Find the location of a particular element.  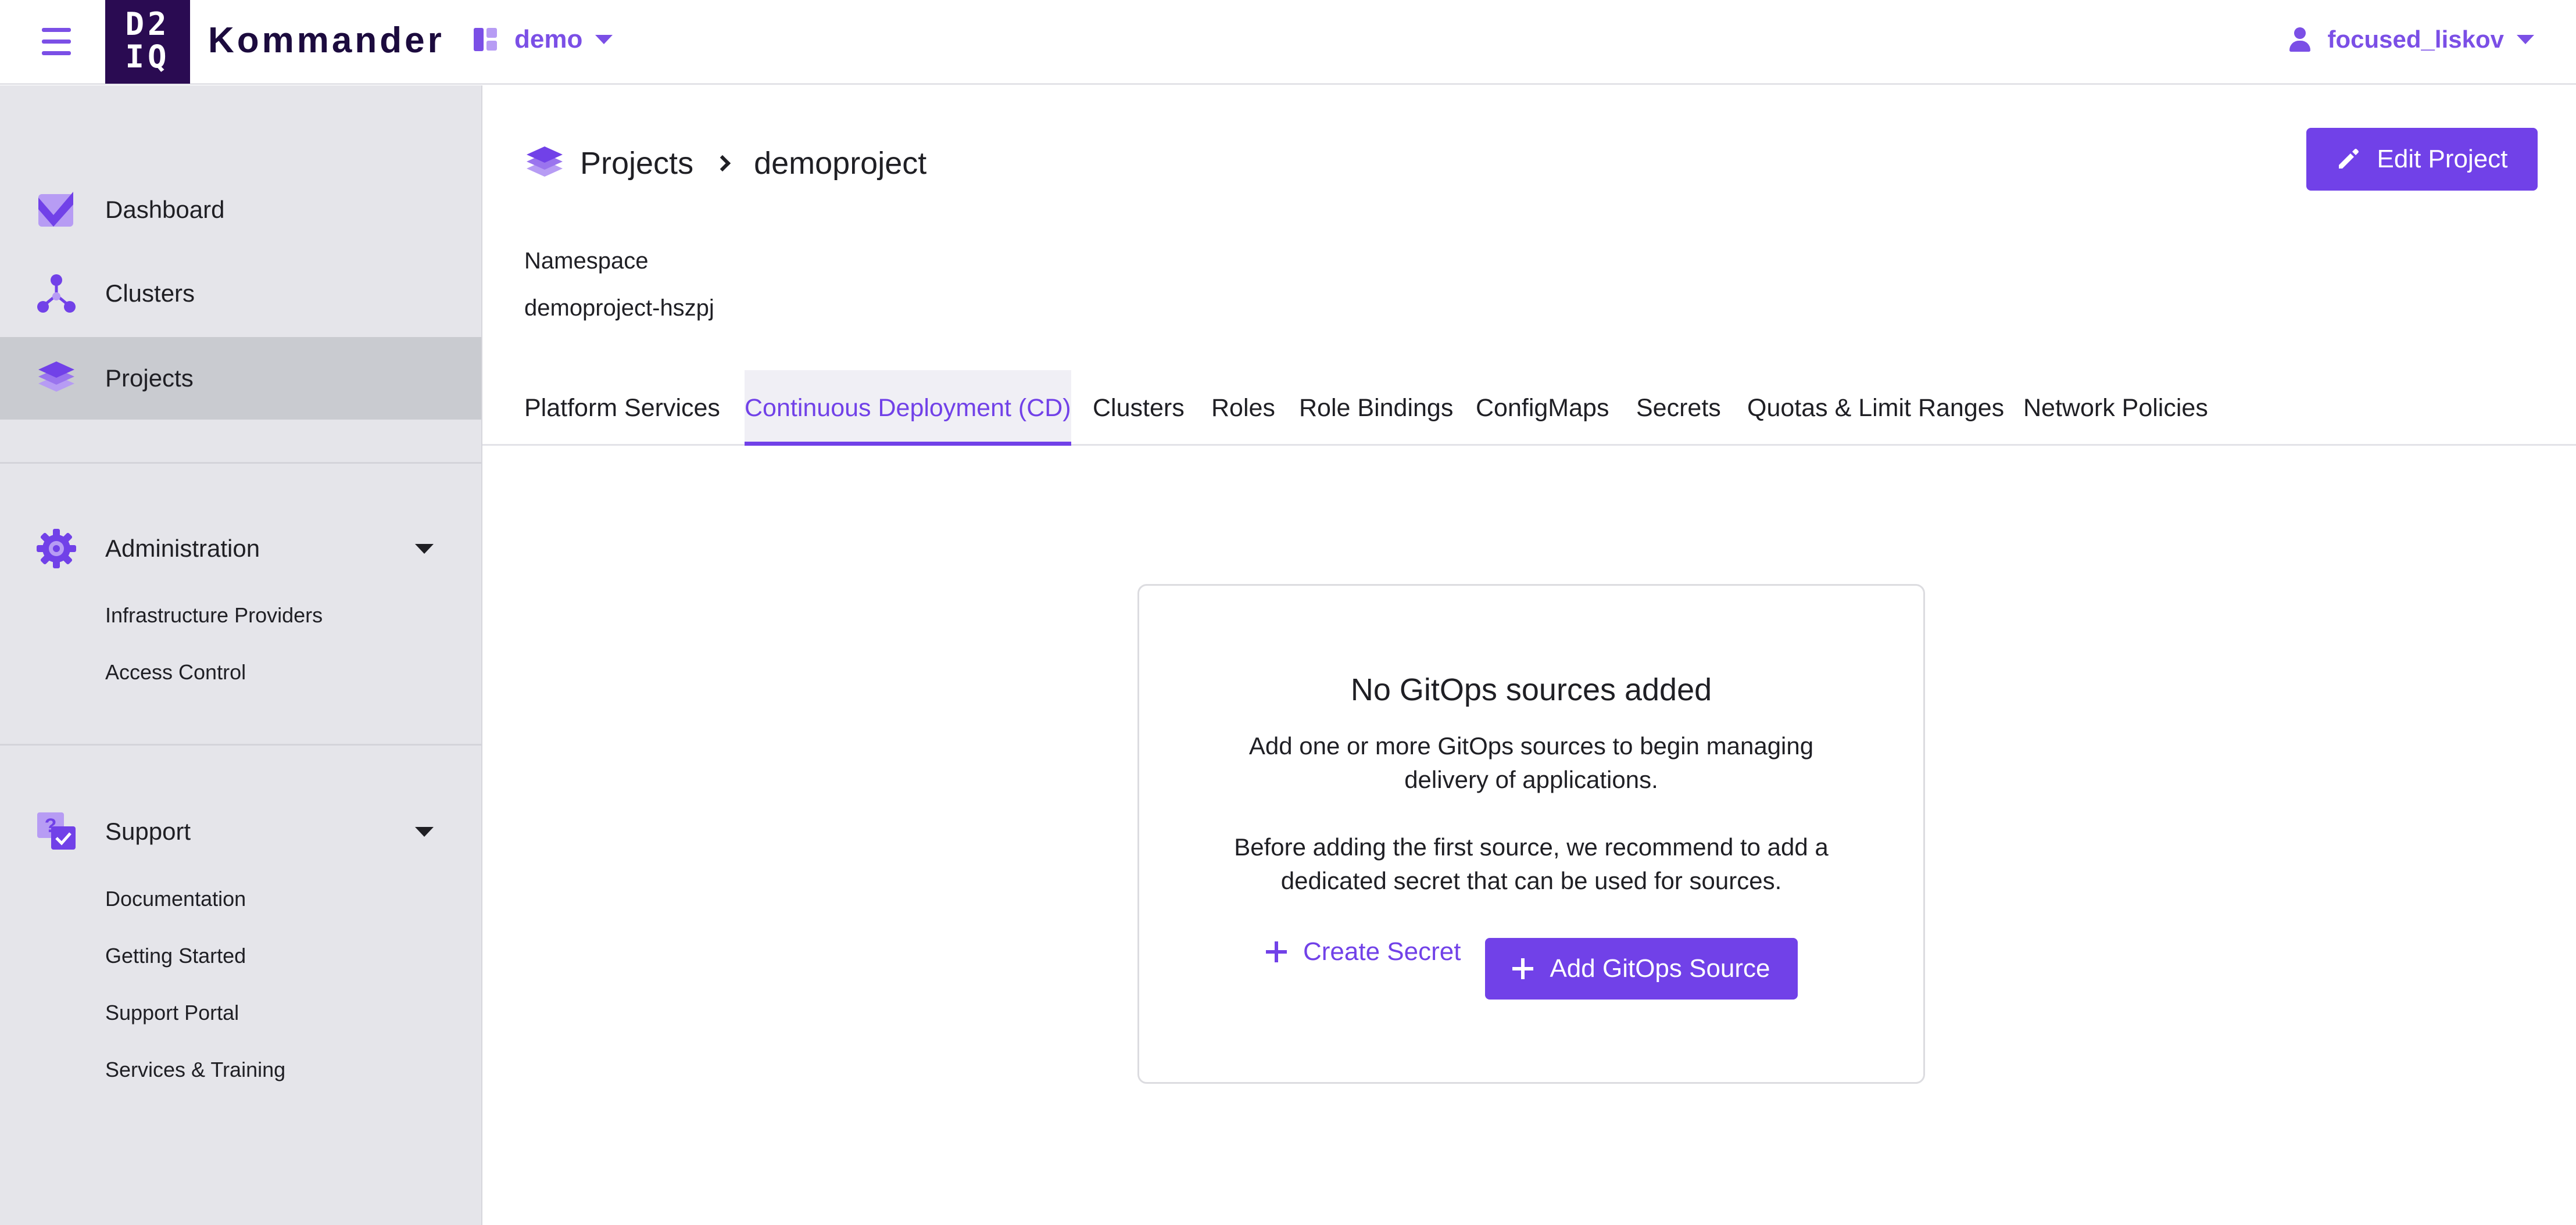

sidebar-section-label: Administration is located at coordinates (183, 549).